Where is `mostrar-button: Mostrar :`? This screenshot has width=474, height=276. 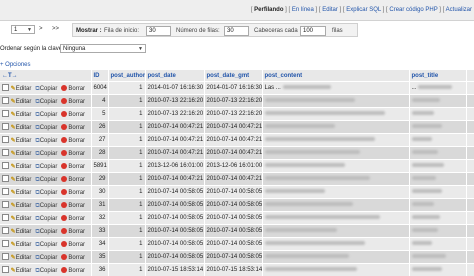 mostrar-button: Mostrar : is located at coordinates (89, 31).